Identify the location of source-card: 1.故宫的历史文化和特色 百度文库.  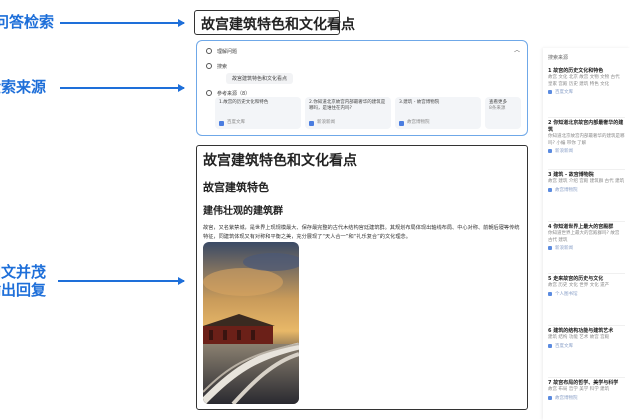
(258, 113).